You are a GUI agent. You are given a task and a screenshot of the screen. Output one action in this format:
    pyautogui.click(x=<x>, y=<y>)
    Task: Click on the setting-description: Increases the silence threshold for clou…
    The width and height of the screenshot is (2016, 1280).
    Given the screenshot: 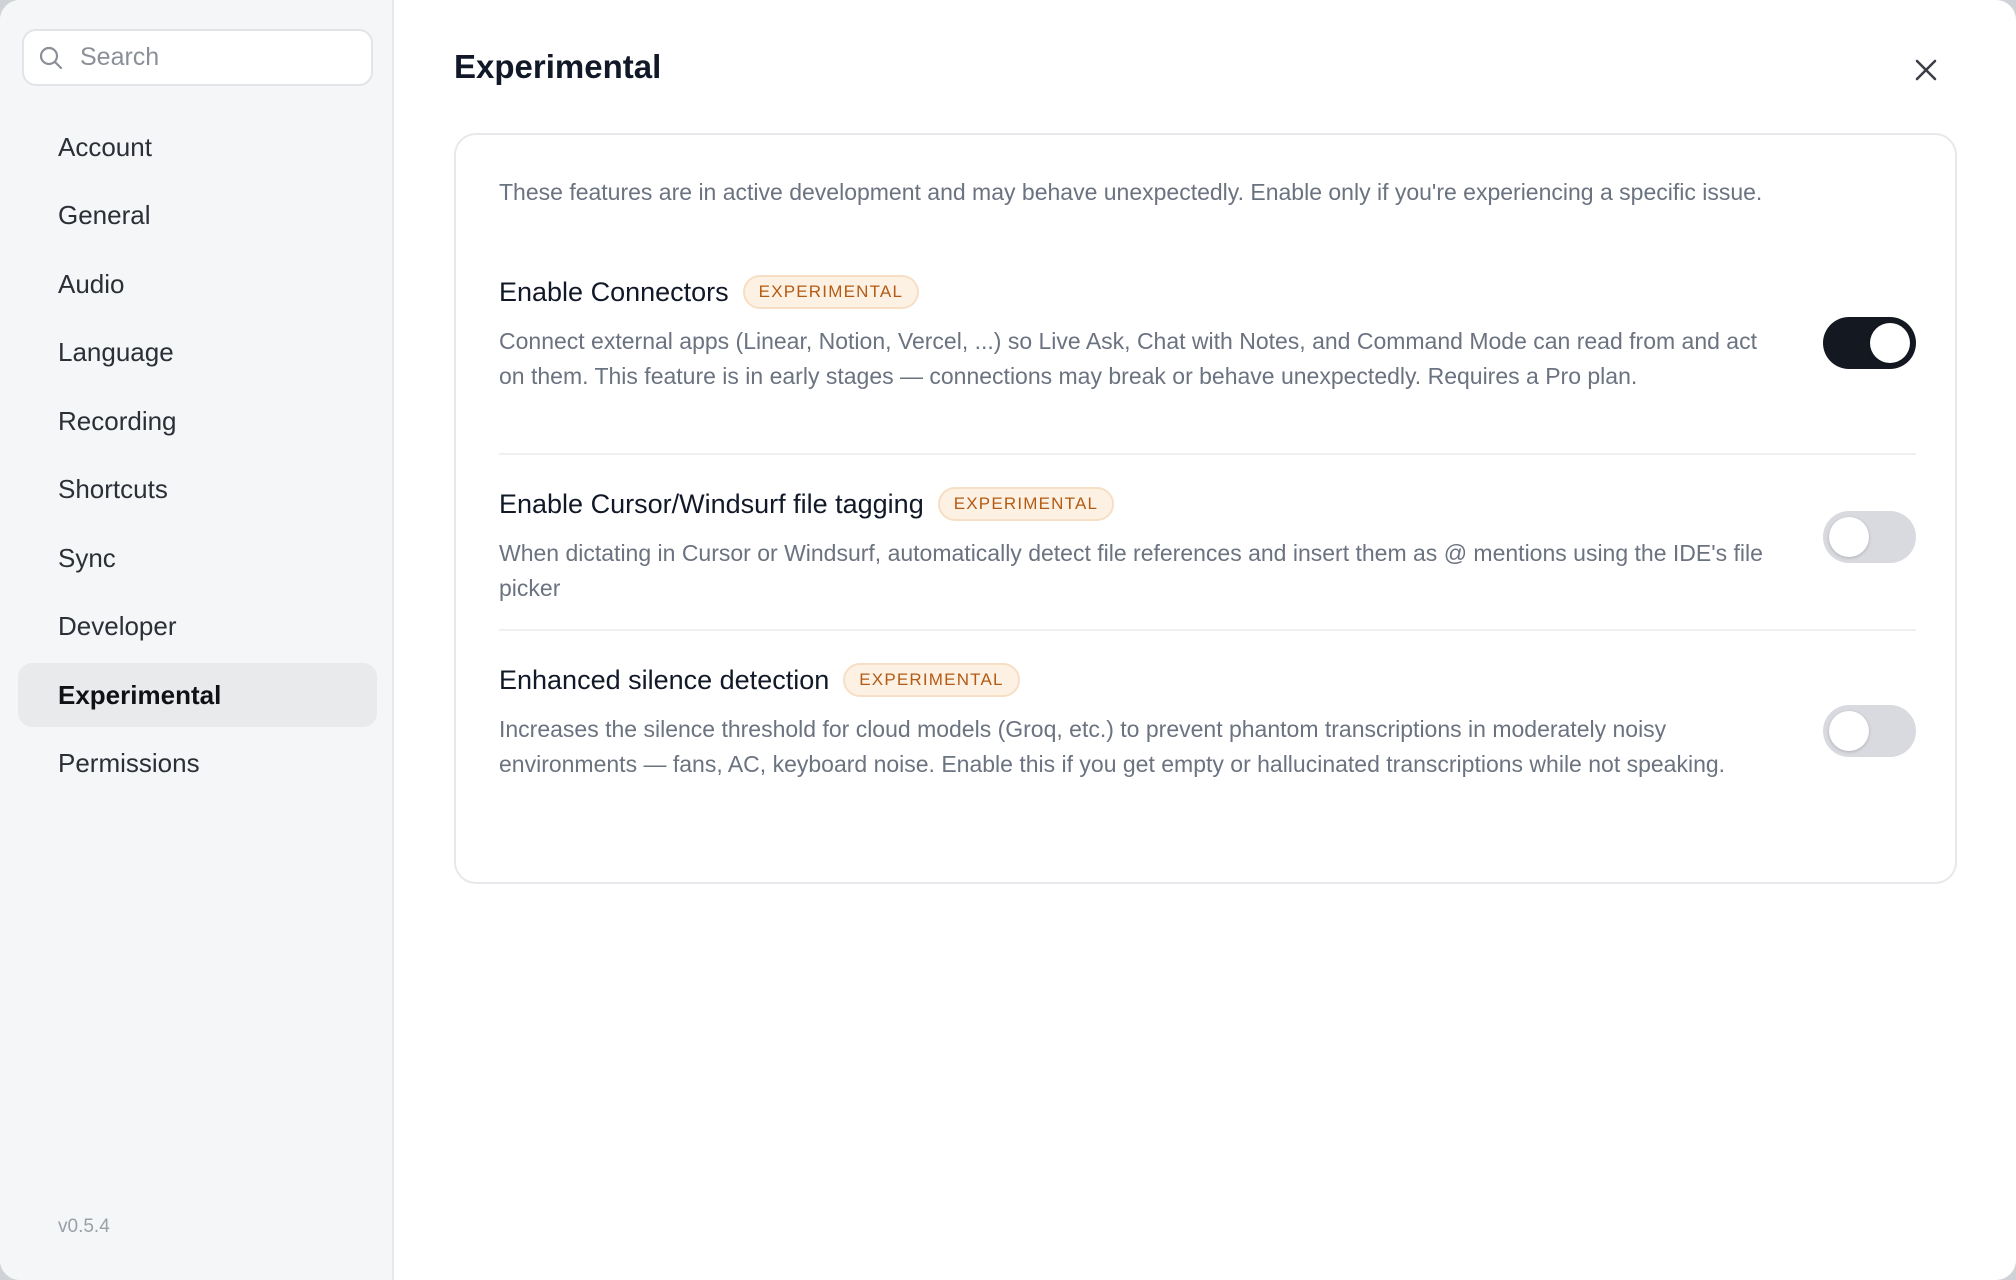 What is the action you would take?
    pyautogui.click(x=1112, y=746)
    